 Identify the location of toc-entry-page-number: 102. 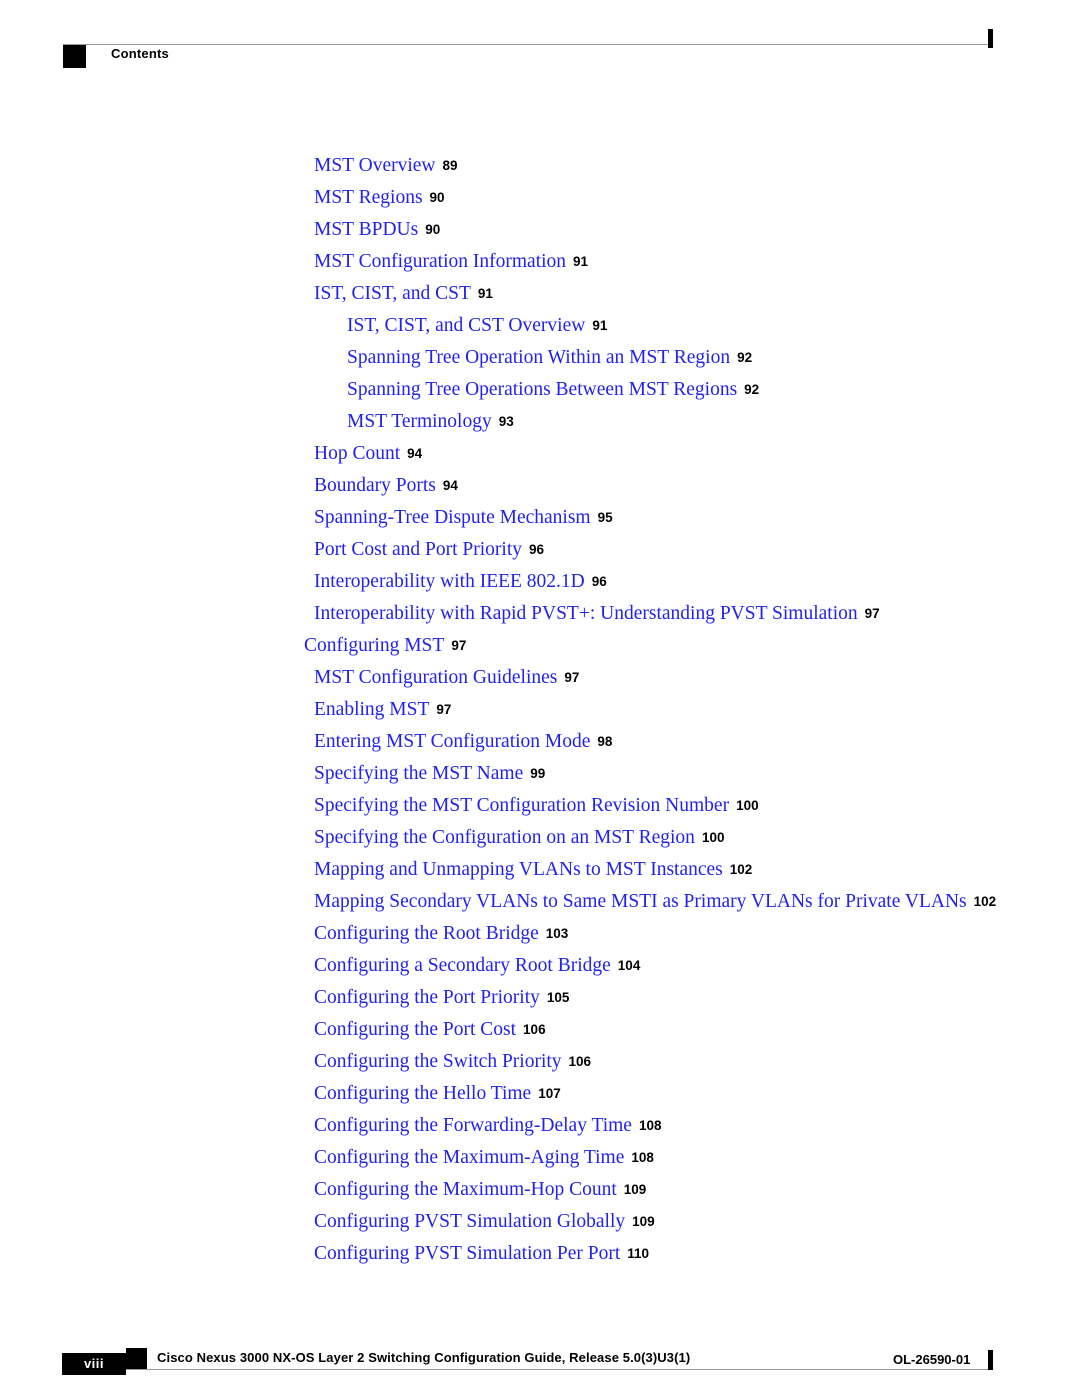
(741, 869).